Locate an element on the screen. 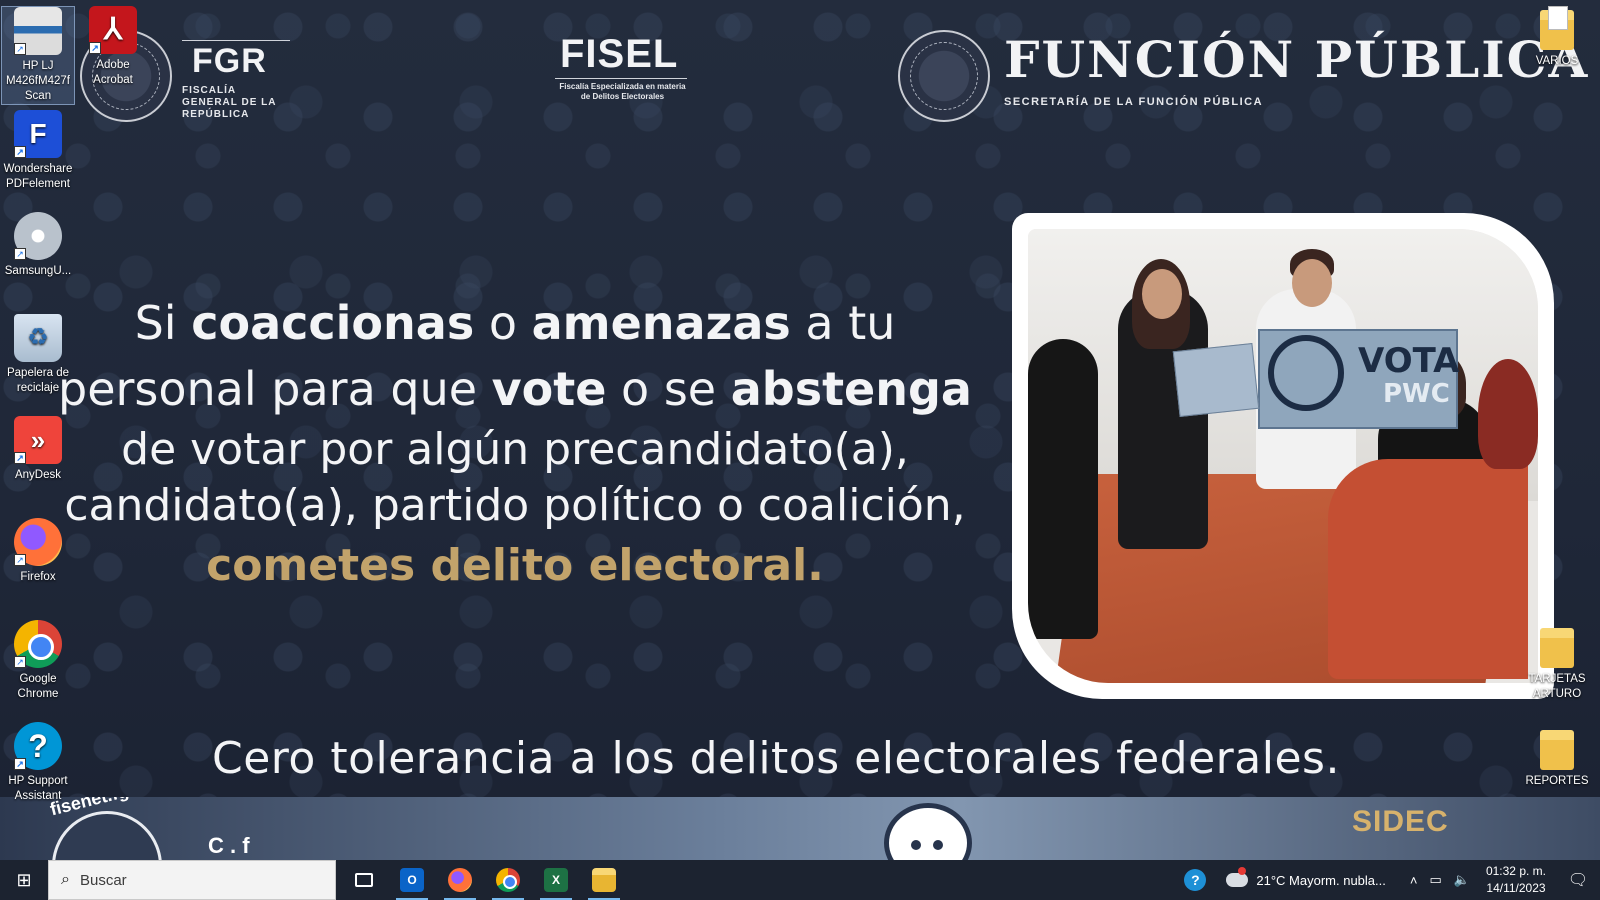  tray-help-button: ? is located at coordinates (1195, 880).